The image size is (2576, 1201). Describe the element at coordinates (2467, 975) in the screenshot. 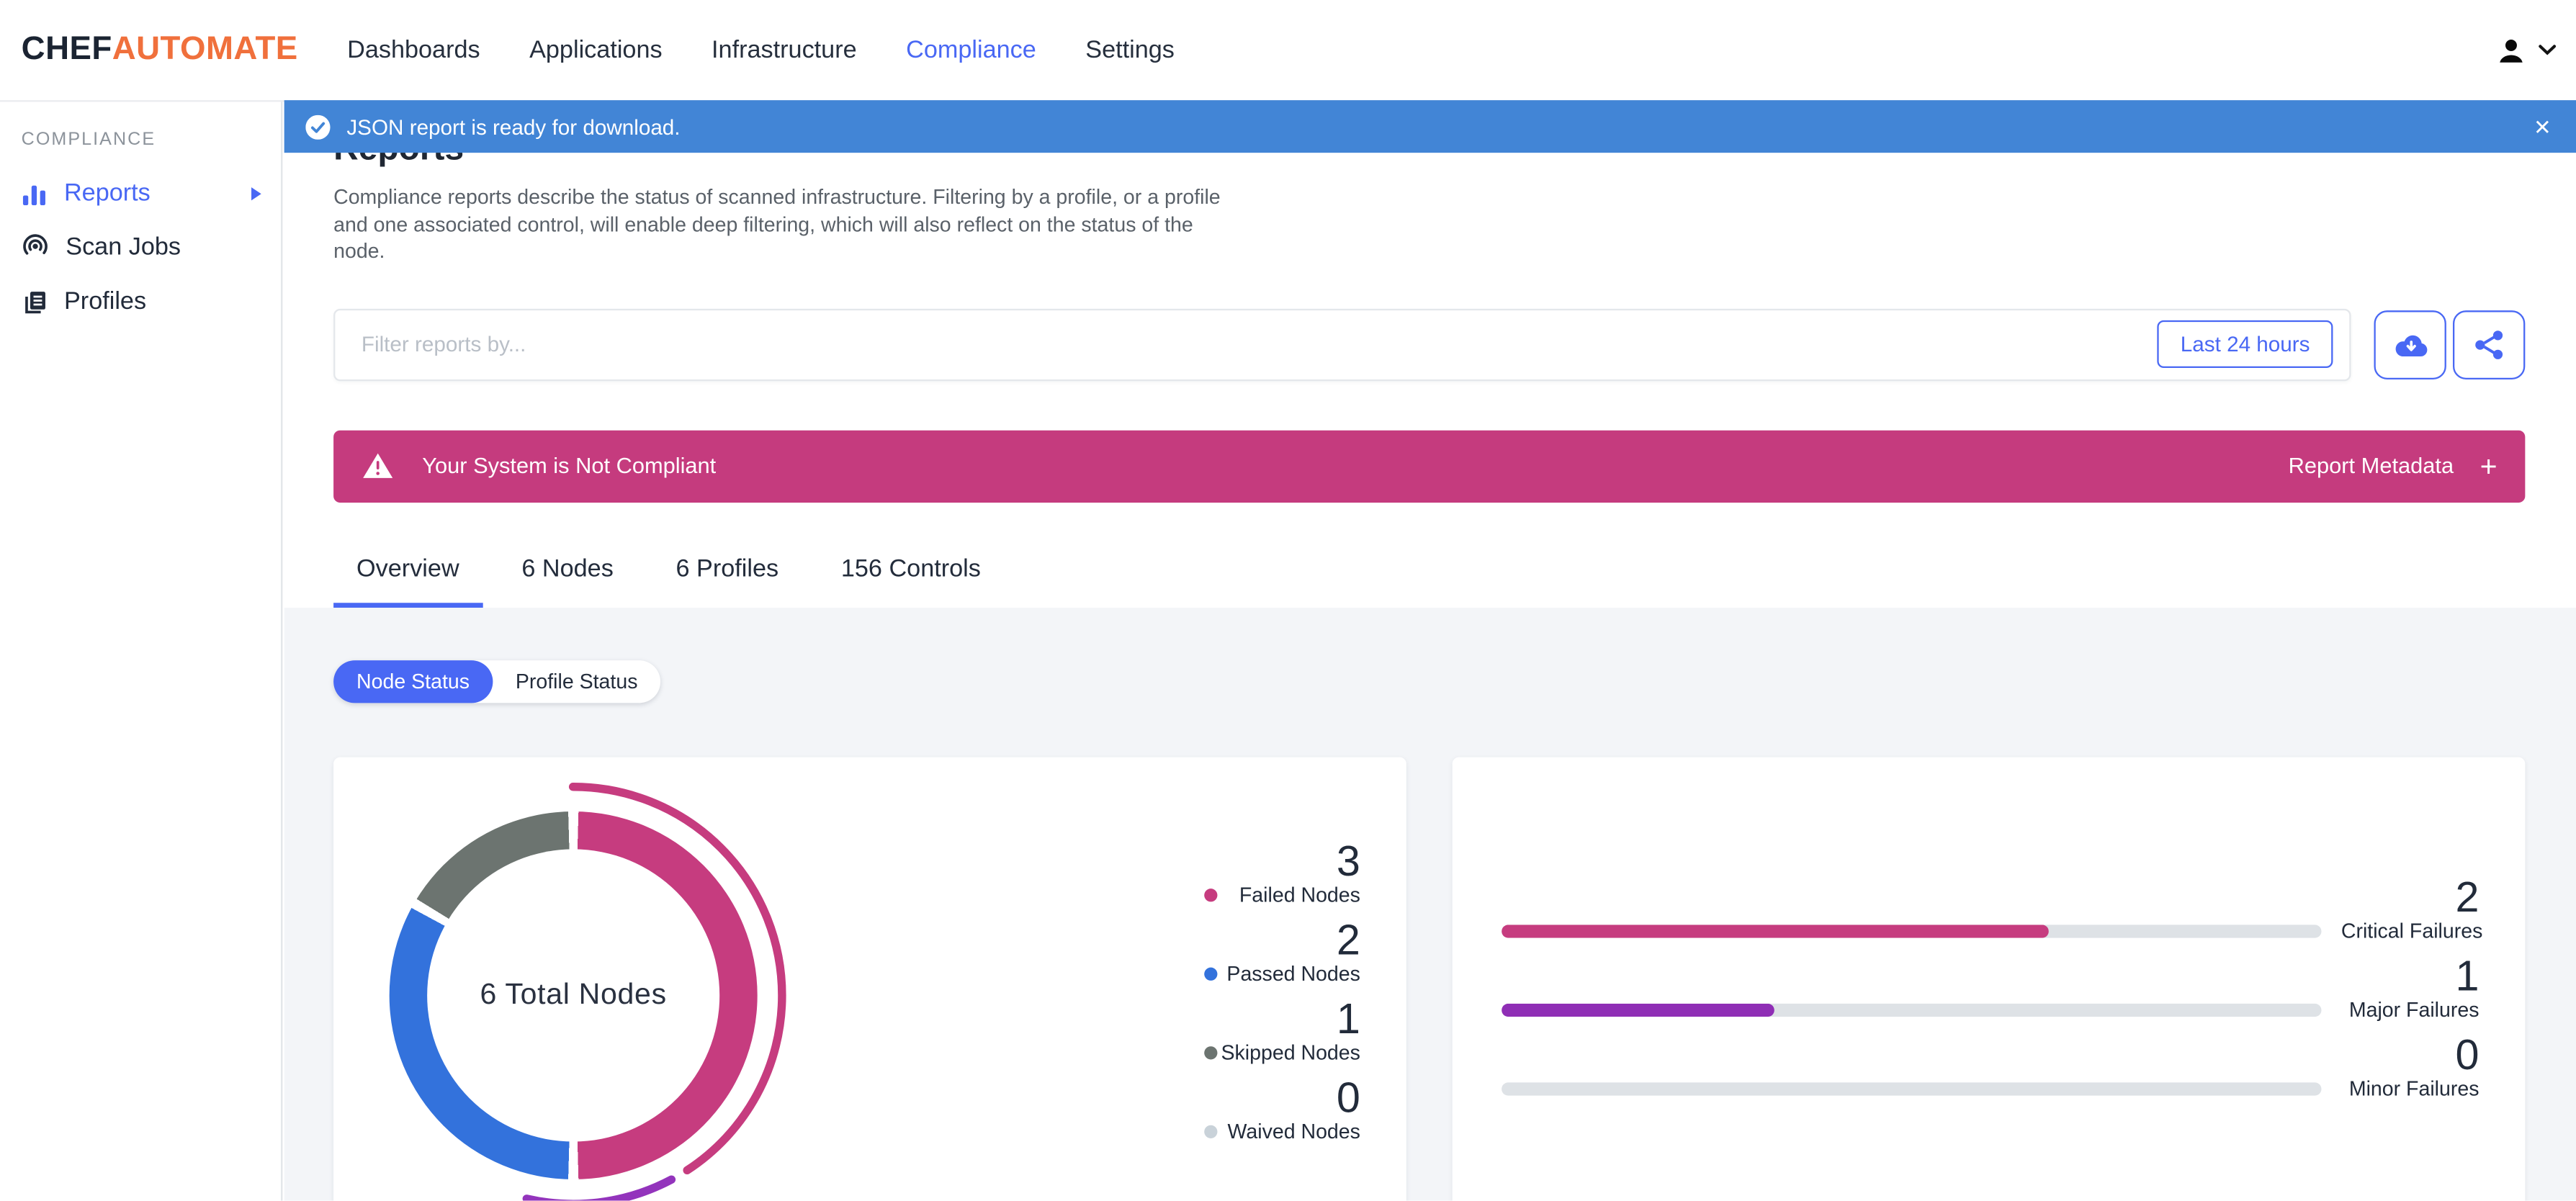

I see `major-failures-count: 1` at that location.